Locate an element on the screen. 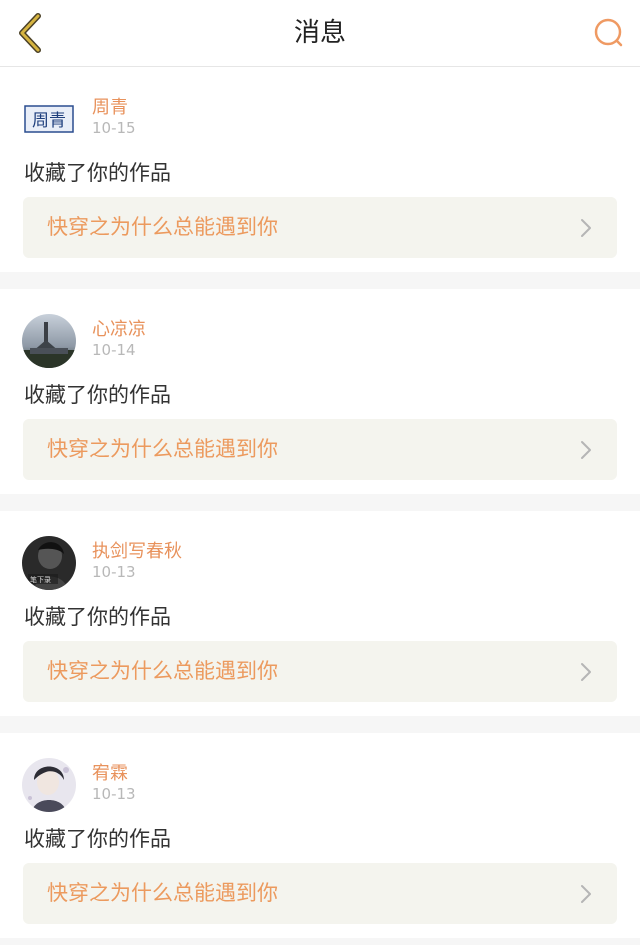  username: 执剑写春秋 is located at coordinates (137, 550).